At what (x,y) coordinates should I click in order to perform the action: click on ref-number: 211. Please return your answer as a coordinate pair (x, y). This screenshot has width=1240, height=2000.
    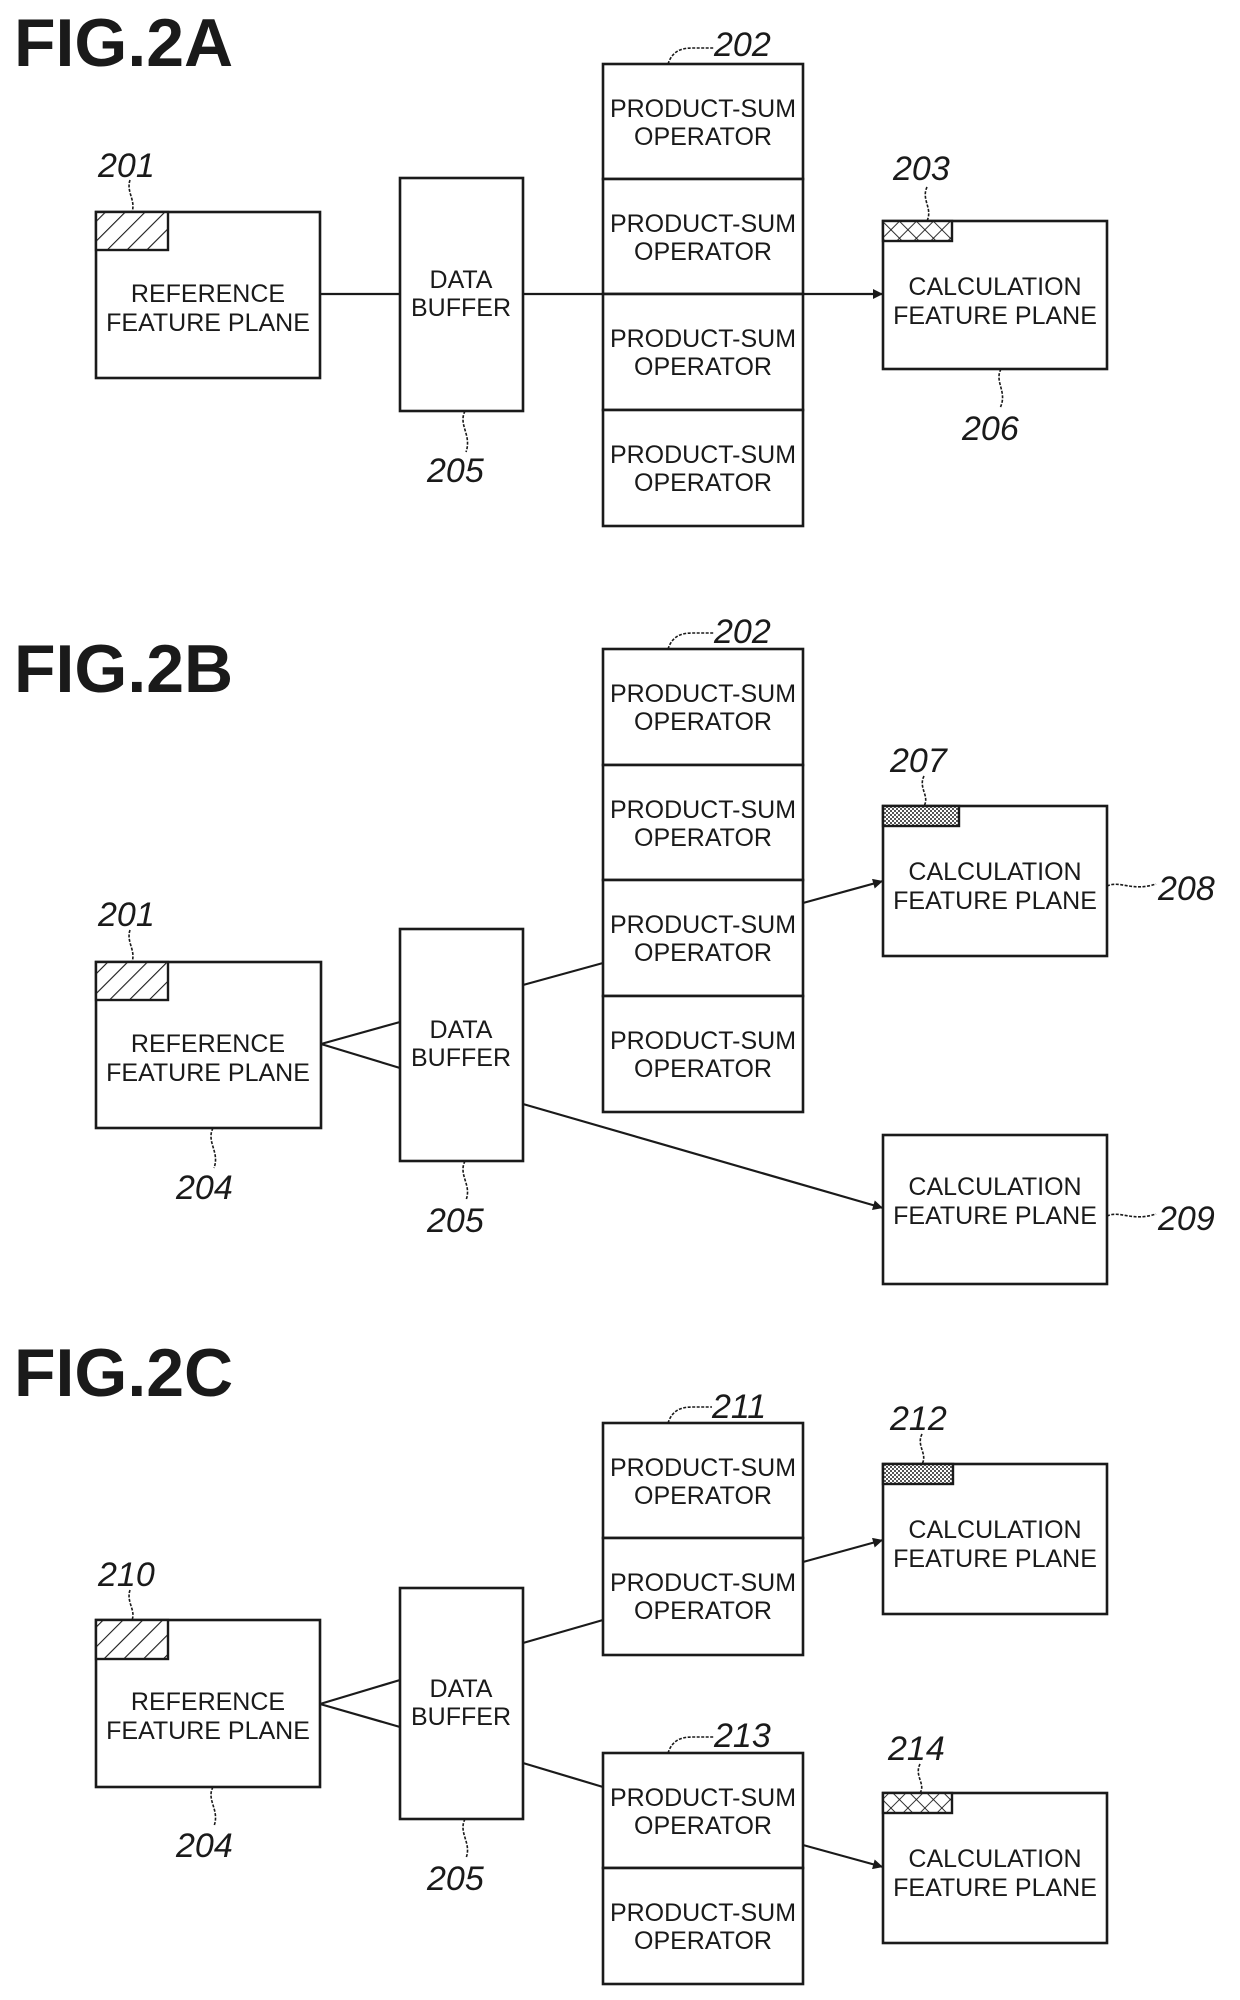
    Looking at the image, I should click on (738, 1407).